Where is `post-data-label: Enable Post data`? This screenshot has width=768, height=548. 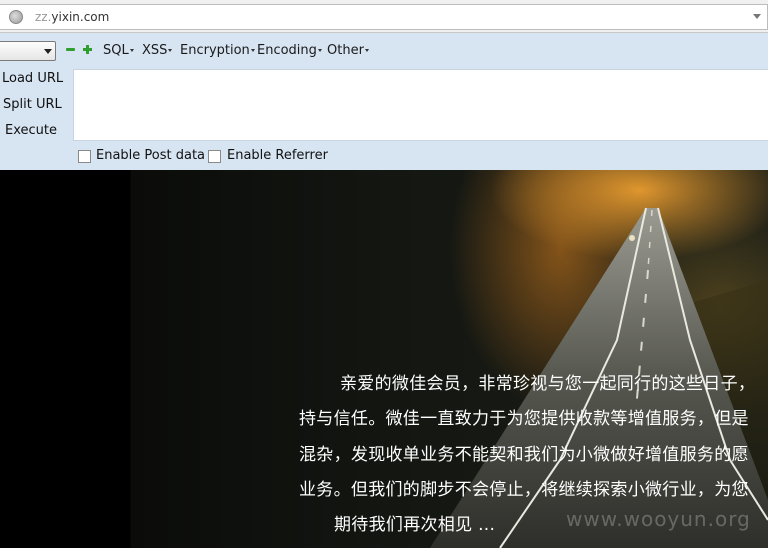 post-data-label: Enable Post data is located at coordinates (151, 155).